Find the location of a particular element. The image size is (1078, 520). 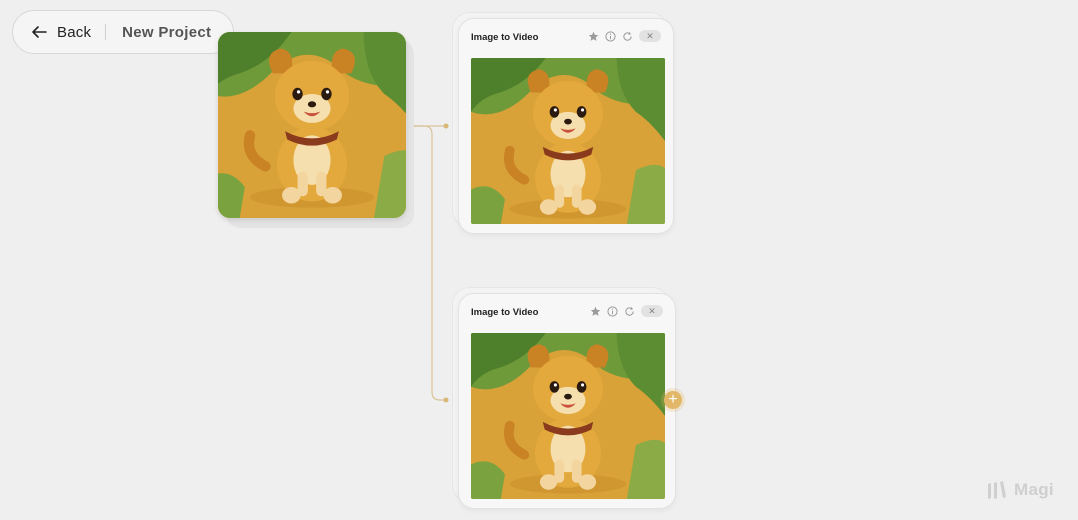

project-title: New Project is located at coordinates (166, 32).